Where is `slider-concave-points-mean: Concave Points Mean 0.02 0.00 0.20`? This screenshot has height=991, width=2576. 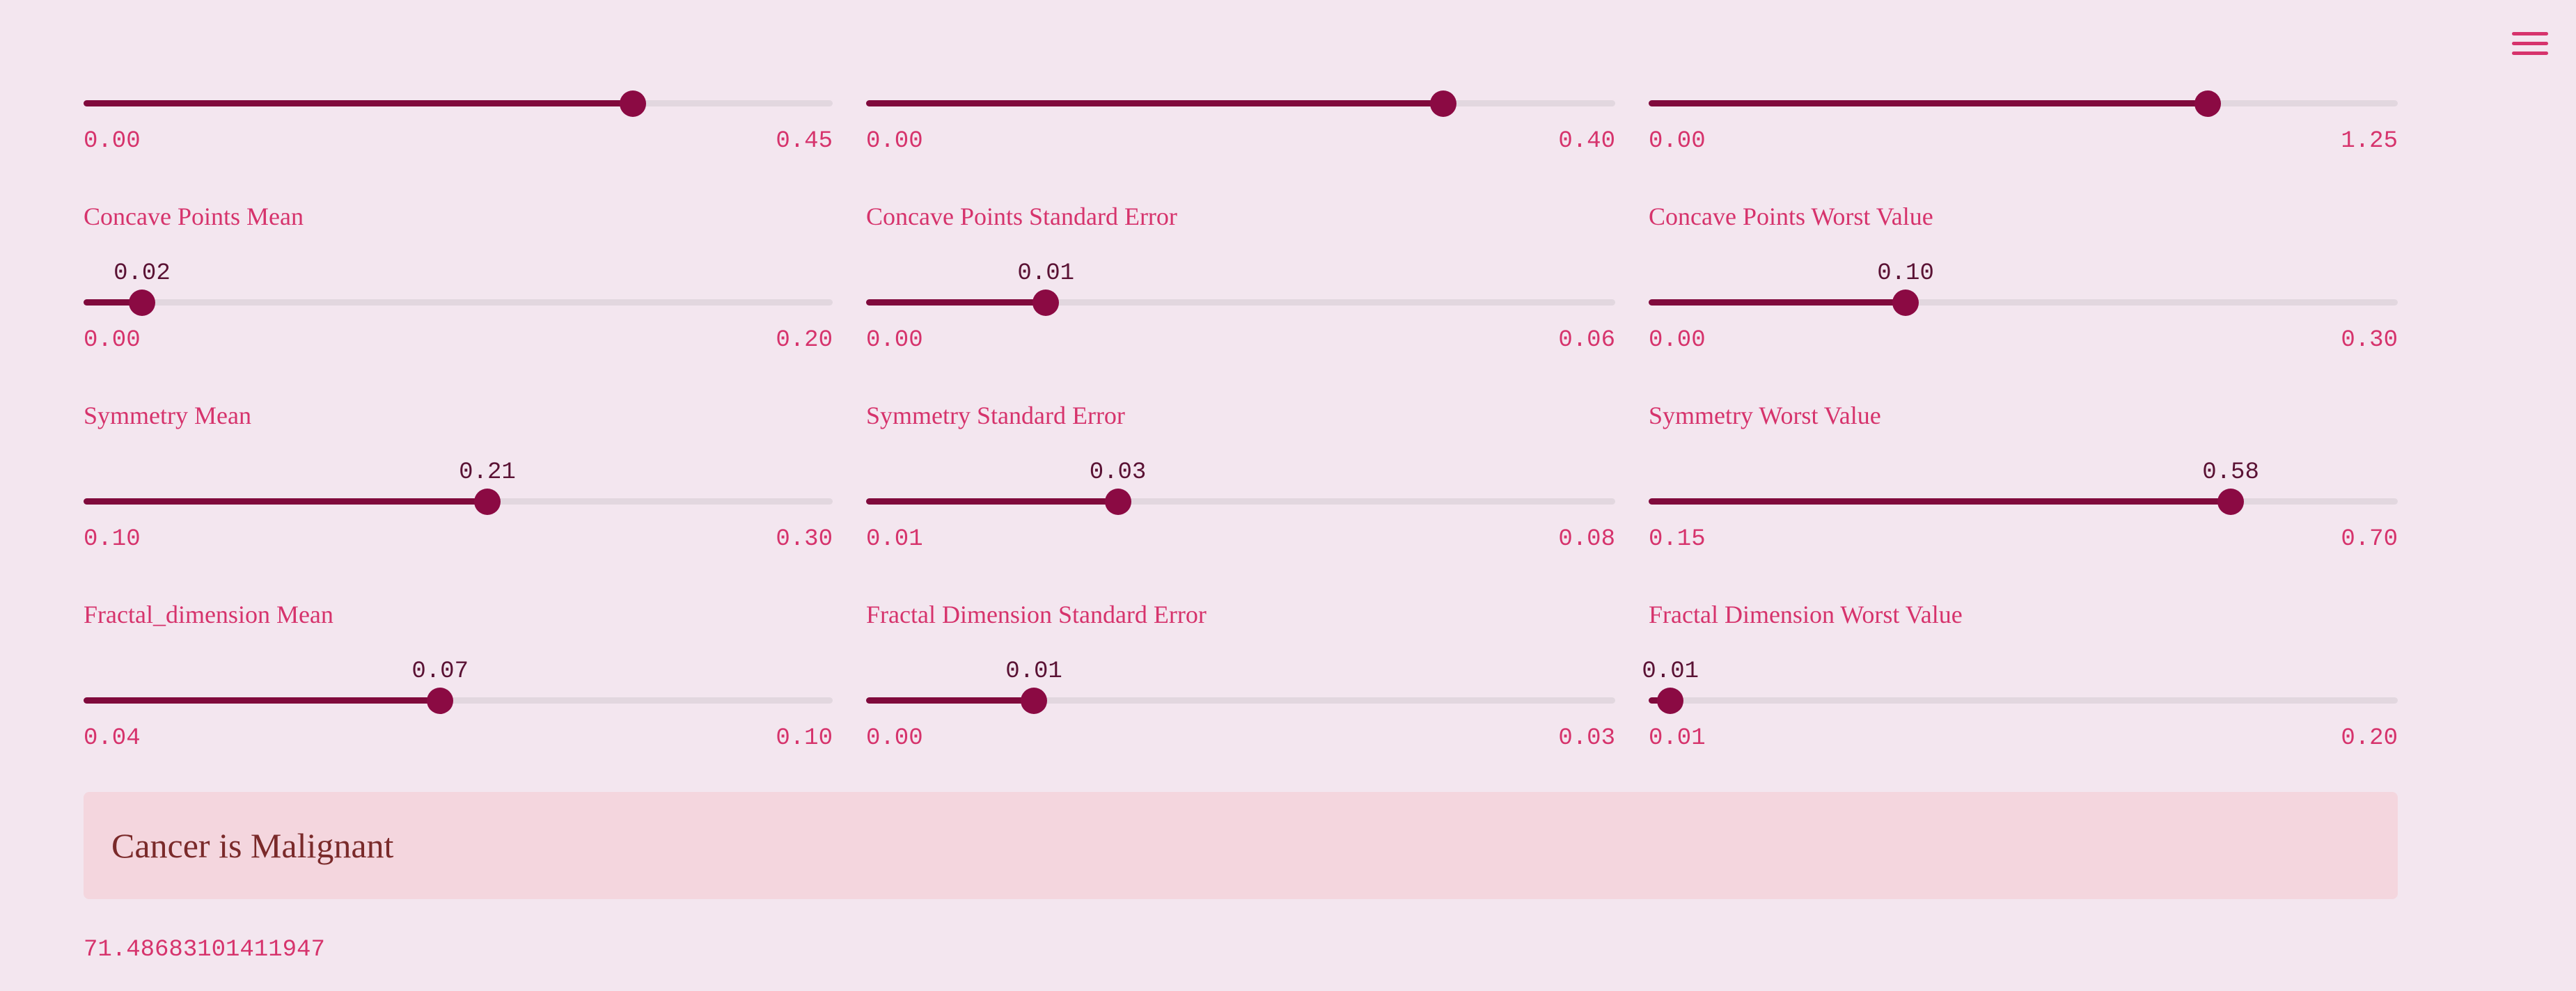
slider-concave-points-mean: Concave Points Mean 0.02 0.00 0.20 is located at coordinates (458, 301).